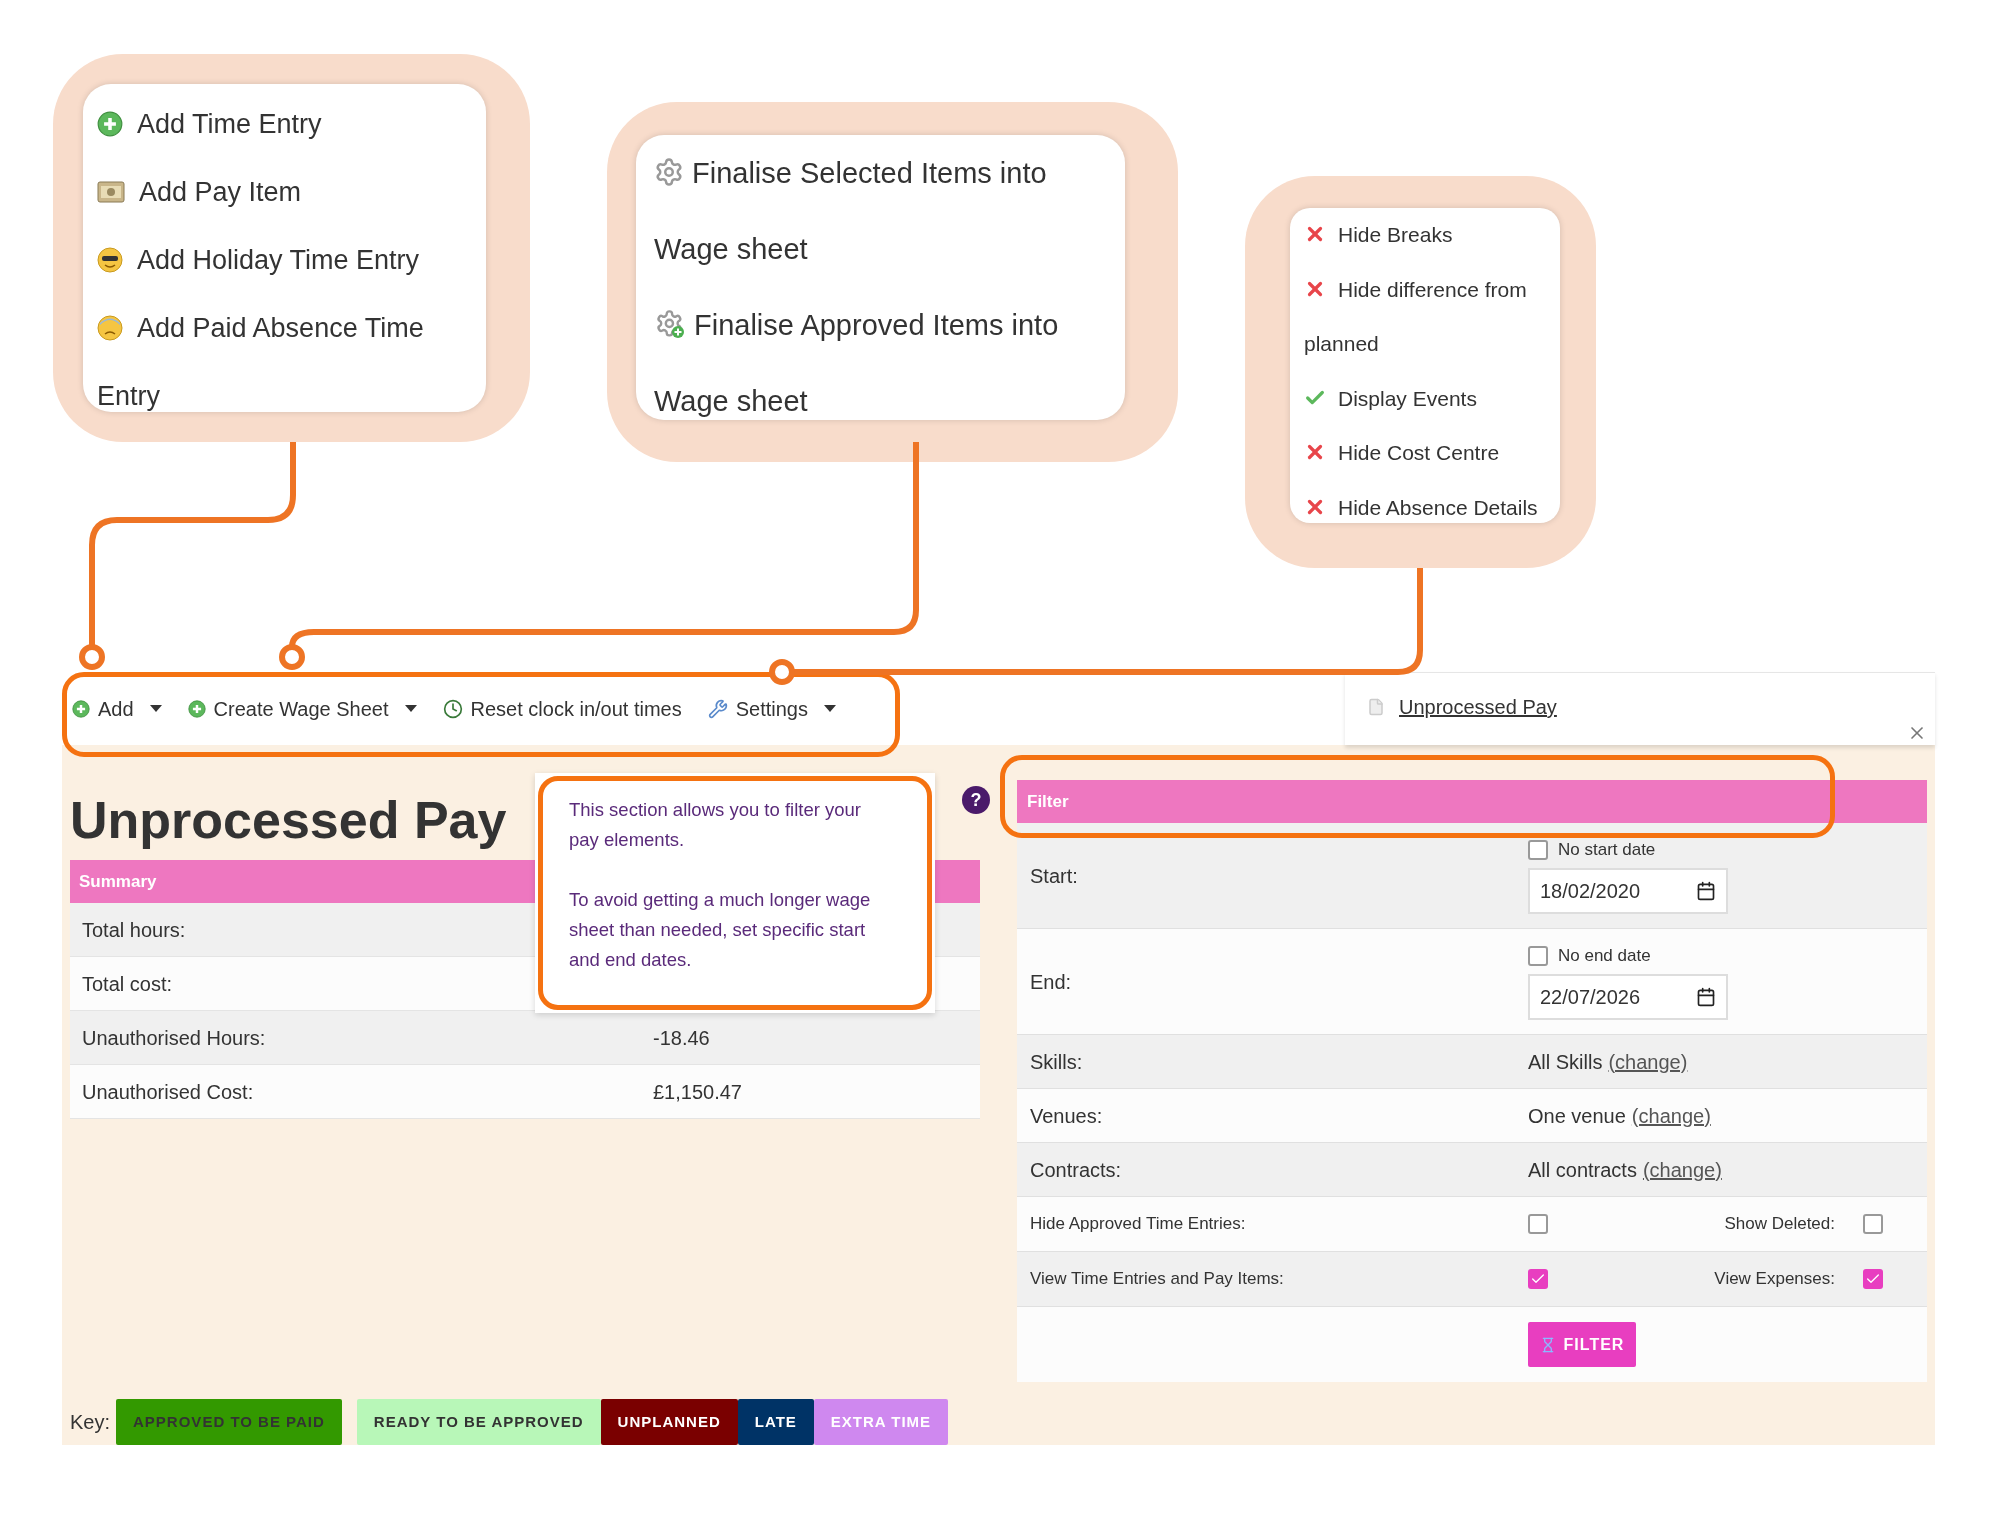 This screenshot has width=2000, height=1534. Describe the element at coordinates (110, 259) in the screenshot. I see `sunglasses-smiley-icon` at that location.